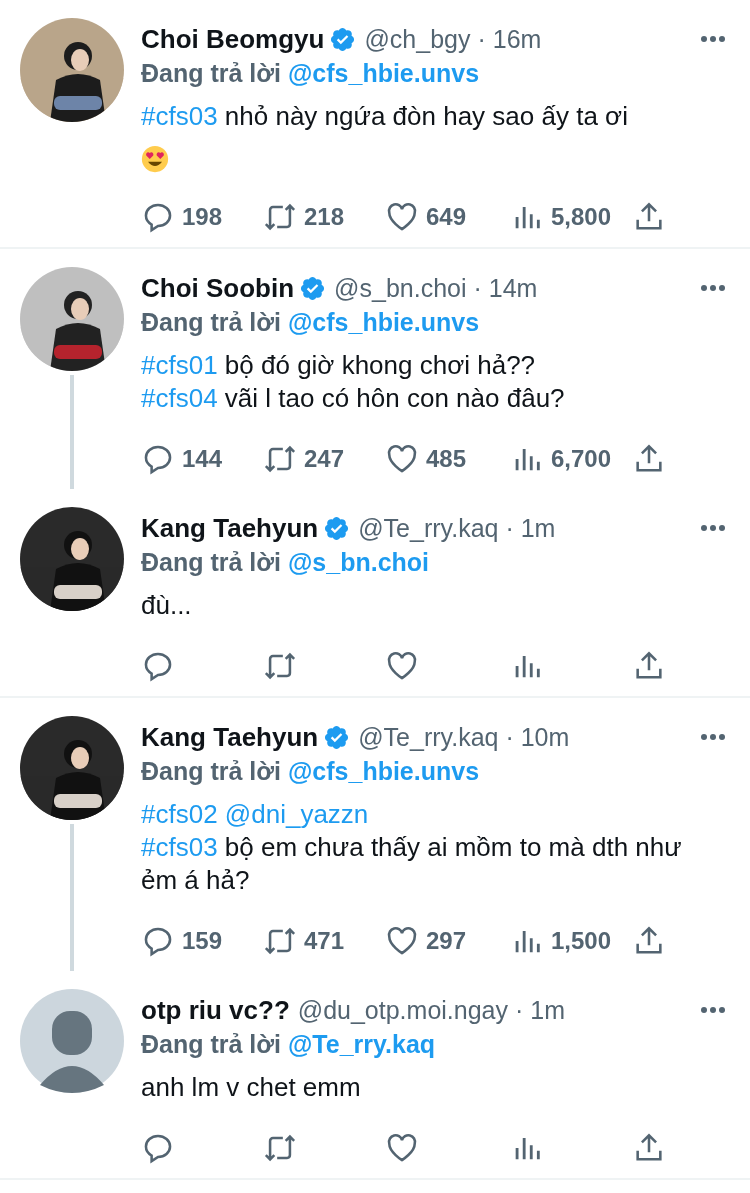  I want to click on reply-action: 198, so click(182, 217).